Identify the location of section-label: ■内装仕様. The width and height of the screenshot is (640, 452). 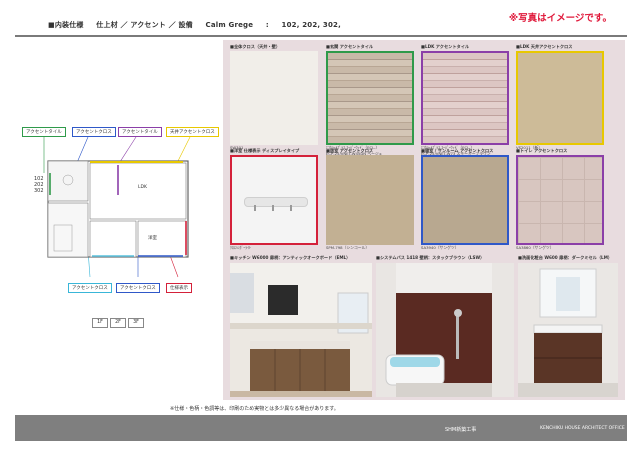
(66, 25).